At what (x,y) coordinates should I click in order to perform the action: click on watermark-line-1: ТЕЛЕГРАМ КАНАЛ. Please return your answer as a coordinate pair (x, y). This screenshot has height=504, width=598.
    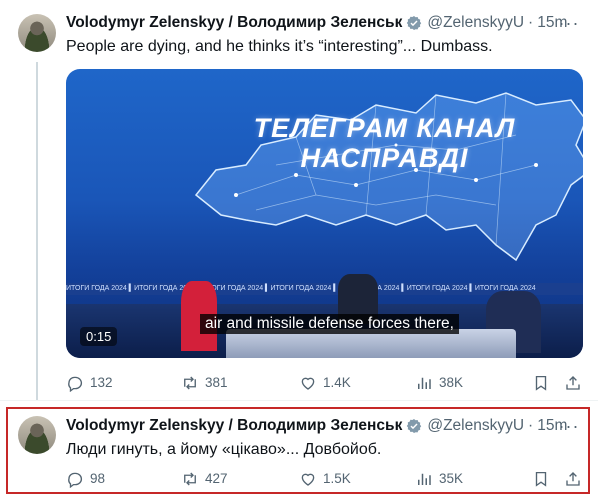
    Looking at the image, I should click on (384, 128).